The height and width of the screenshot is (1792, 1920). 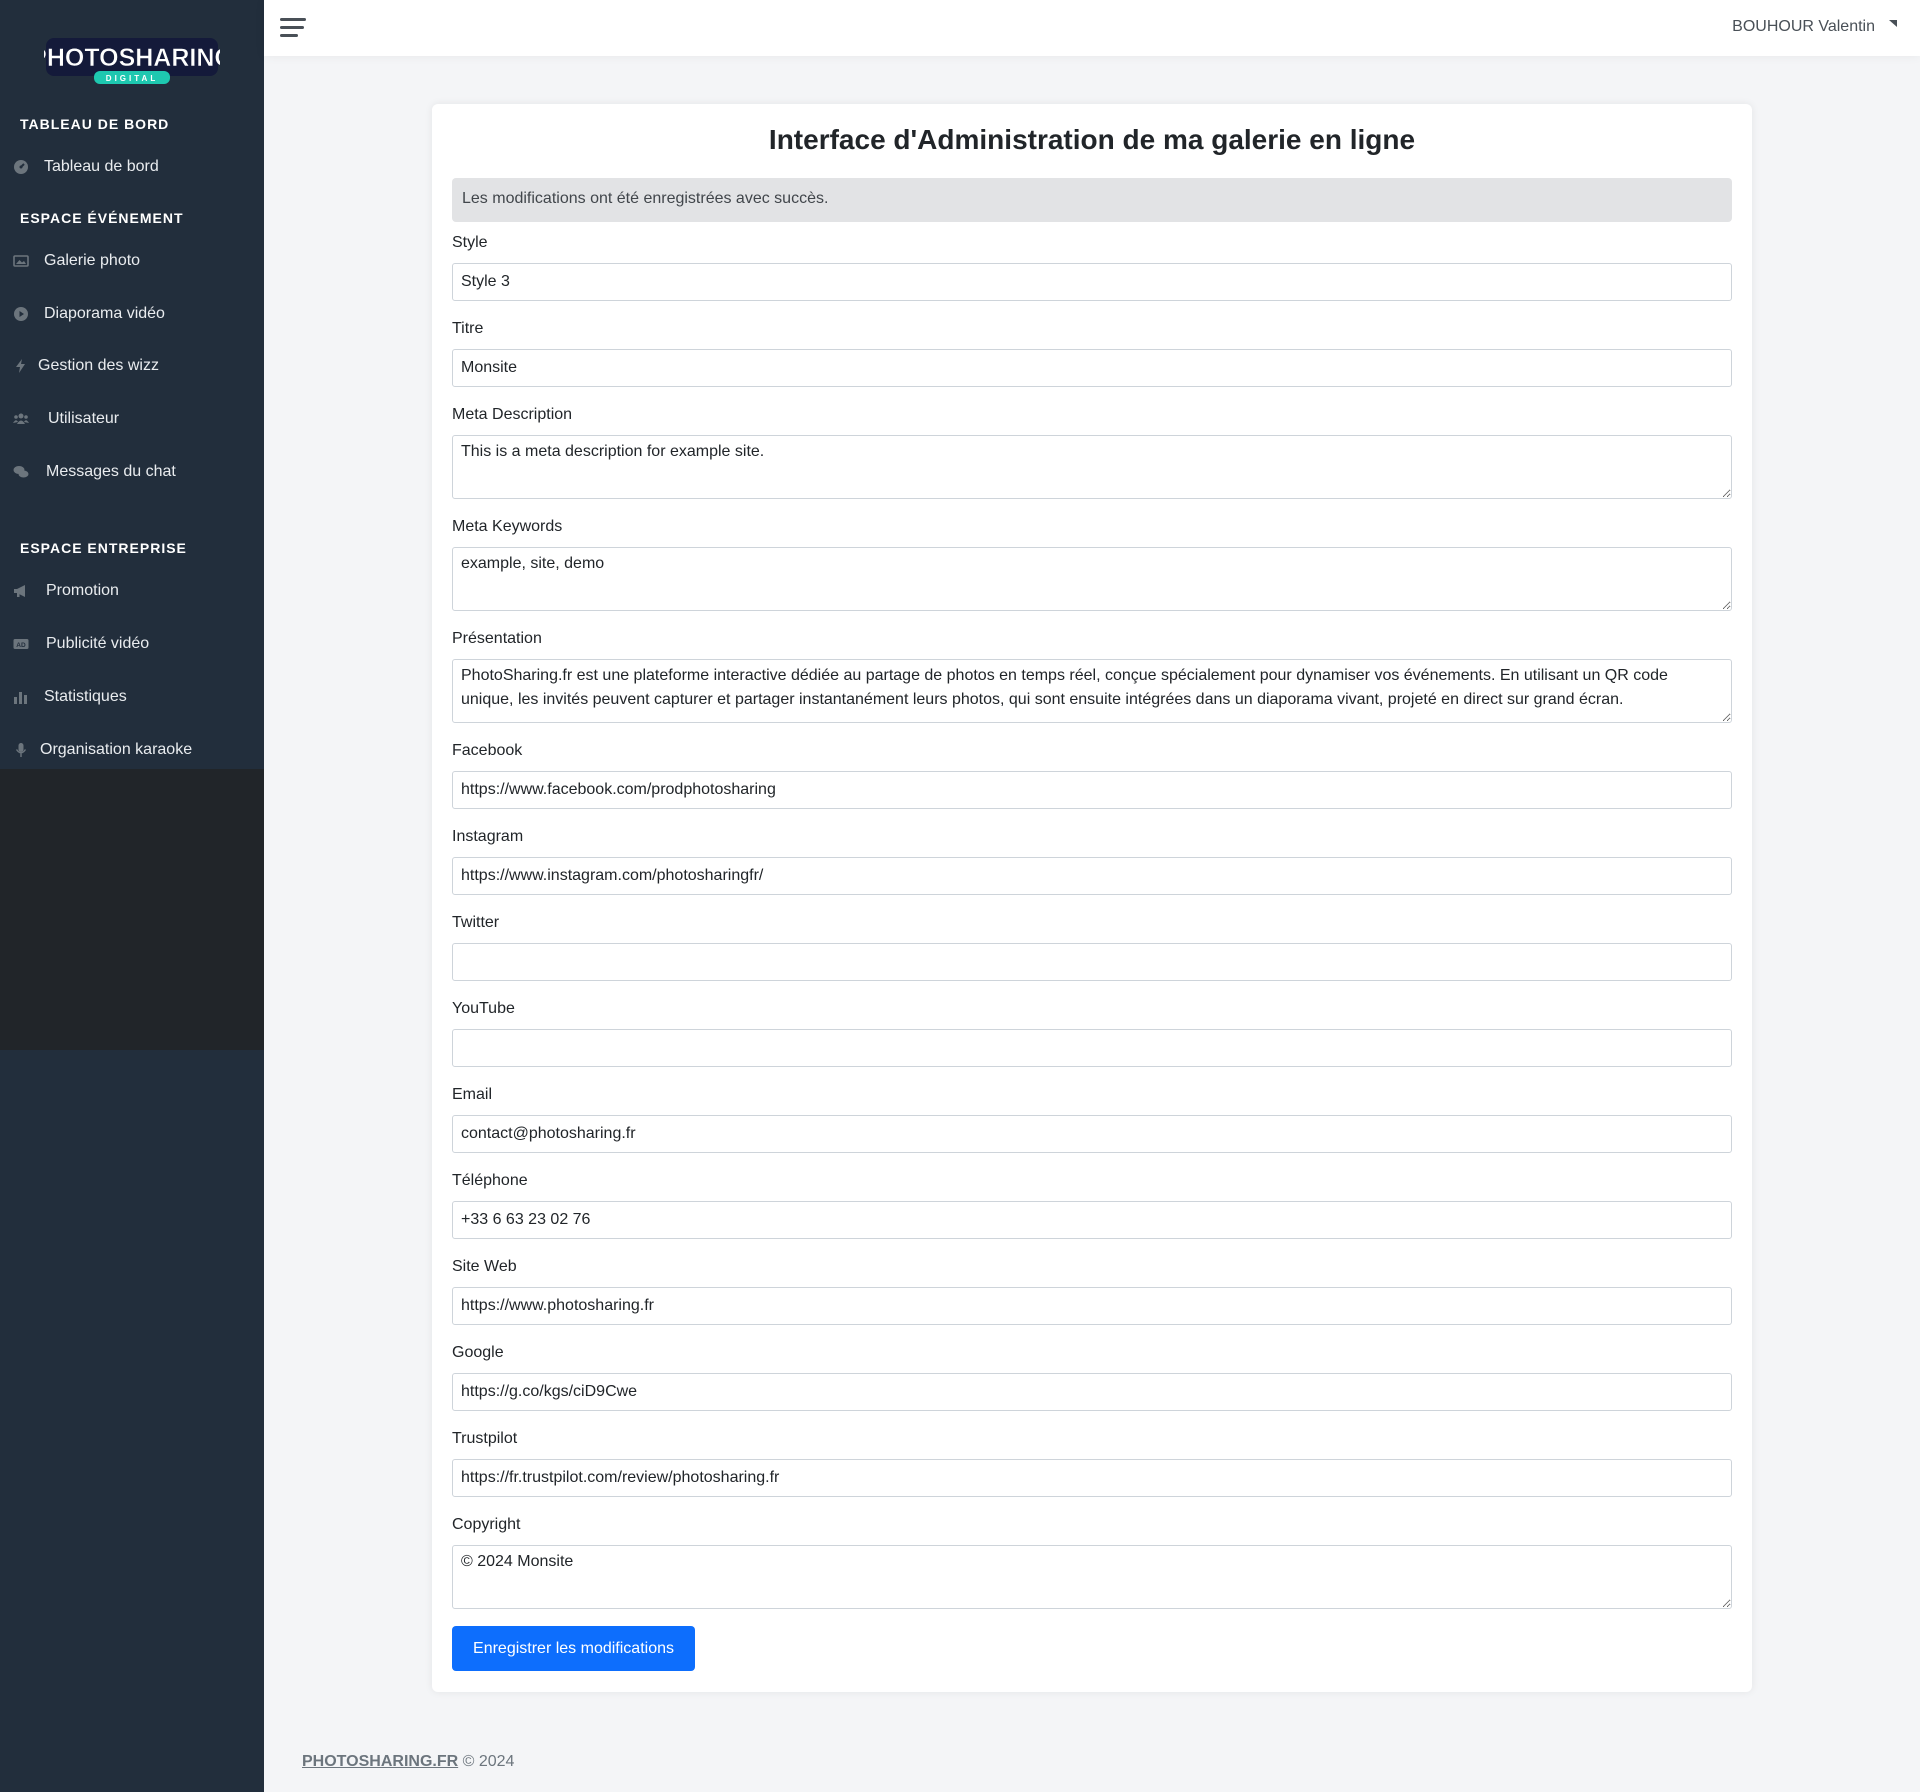 What do you see at coordinates (1092, 1220) in the screenshot?
I see `telephone-input` at bounding box center [1092, 1220].